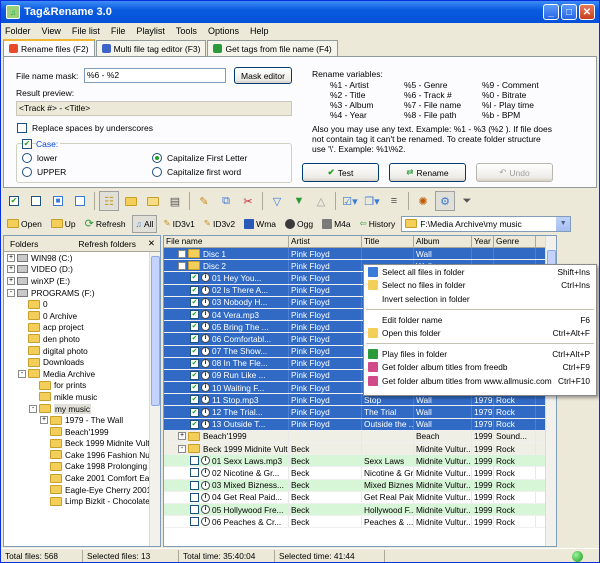  Describe the element at coordinates (299, 201) in the screenshot. I see `move-down-icon: ▼` at that location.